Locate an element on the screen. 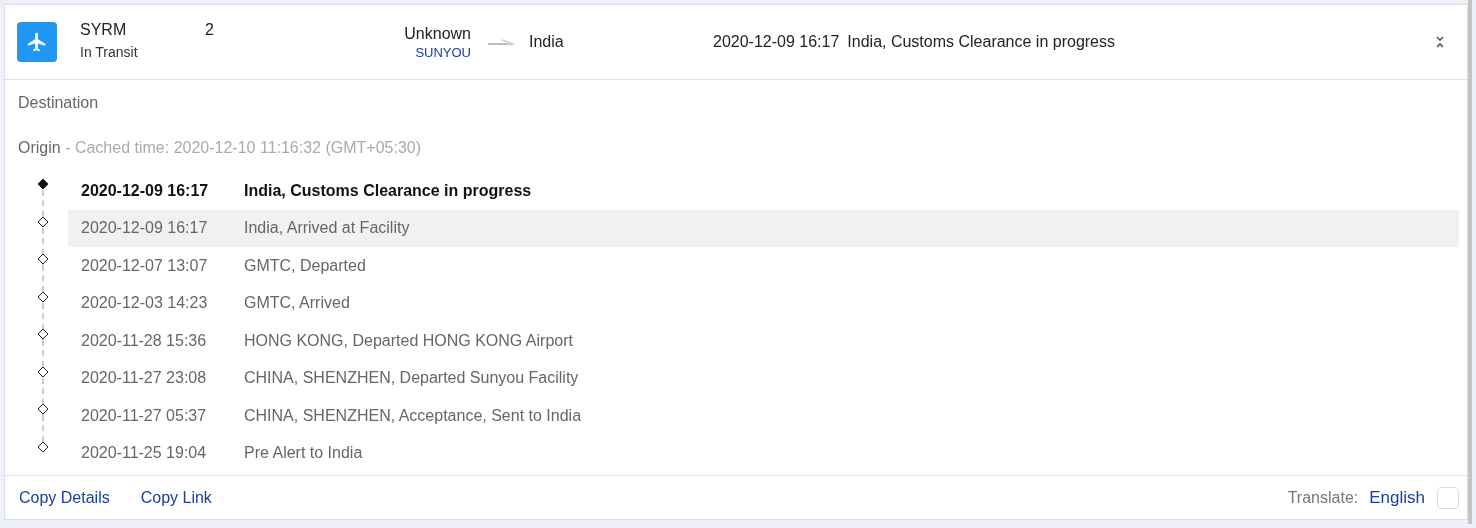 This screenshot has width=1476, height=528. package-count: 2 is located at coordinates (210, 30).